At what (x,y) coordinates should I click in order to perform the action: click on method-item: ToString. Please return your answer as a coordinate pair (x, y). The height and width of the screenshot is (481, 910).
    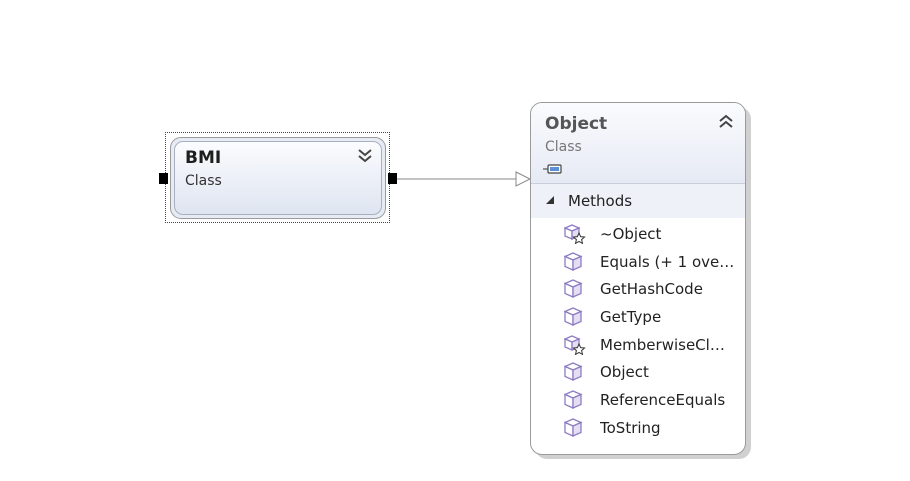
    Looking at the image, I should click on (638, 429).